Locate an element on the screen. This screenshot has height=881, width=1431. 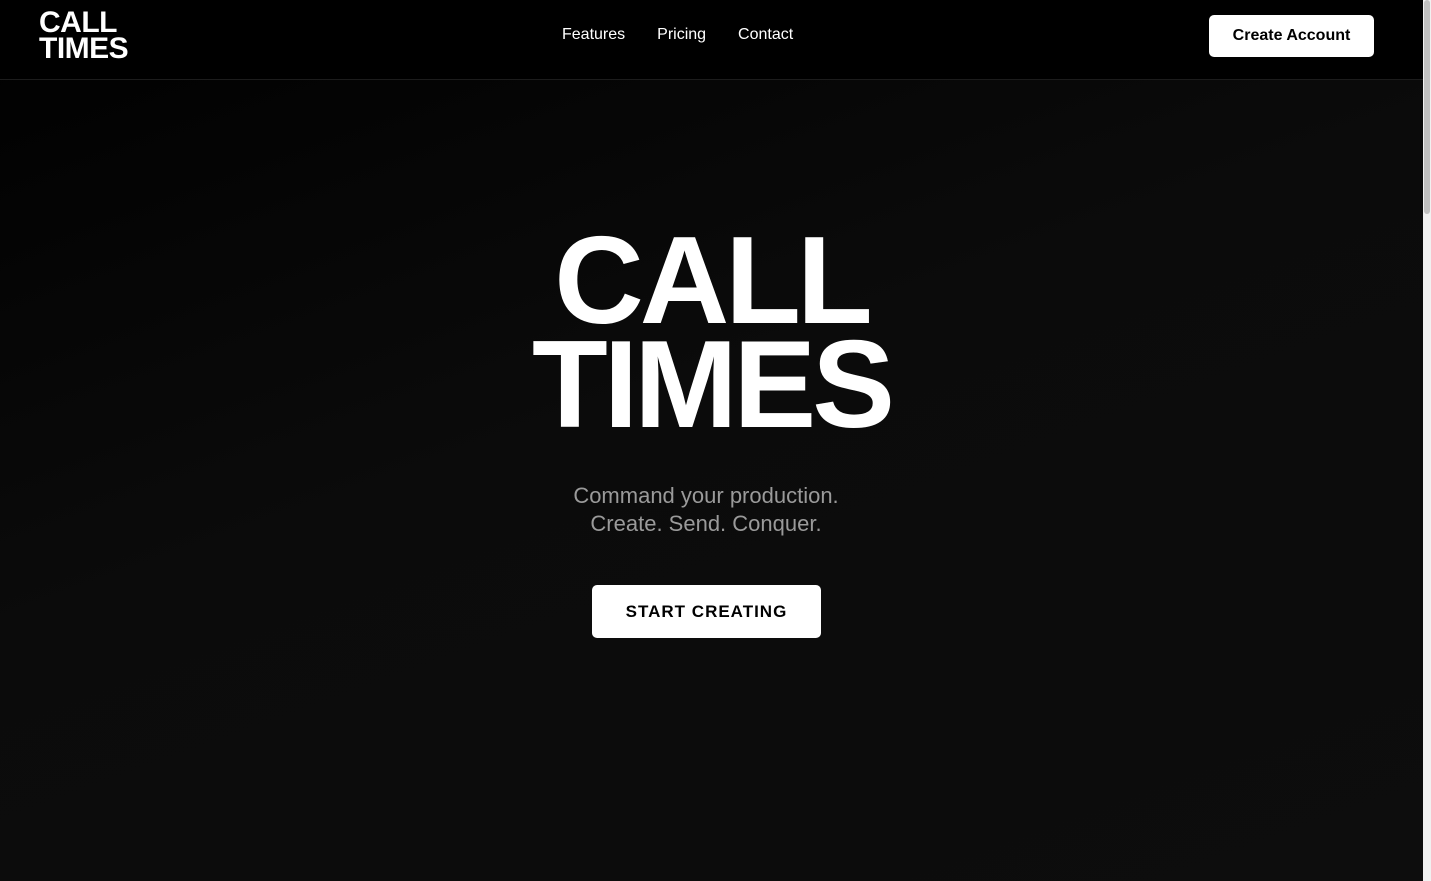
nav-link-contact: Contact is located at coordinates (765, 35).